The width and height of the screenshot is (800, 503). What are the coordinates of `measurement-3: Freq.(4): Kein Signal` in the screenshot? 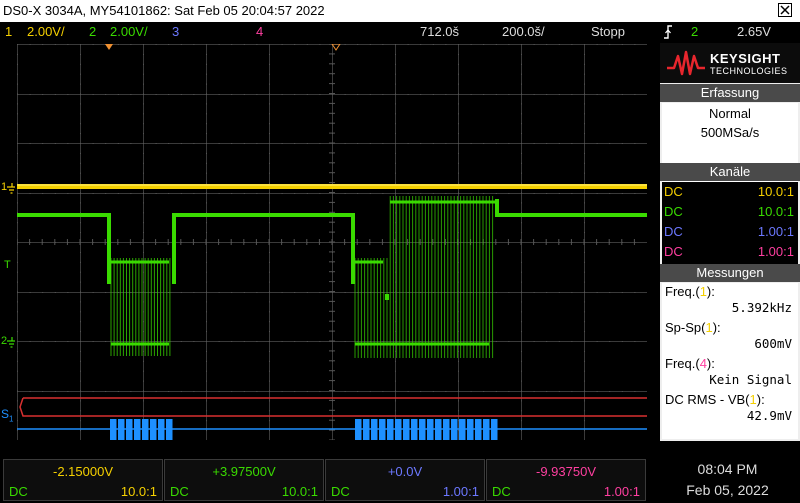 It's located at (730, 371).